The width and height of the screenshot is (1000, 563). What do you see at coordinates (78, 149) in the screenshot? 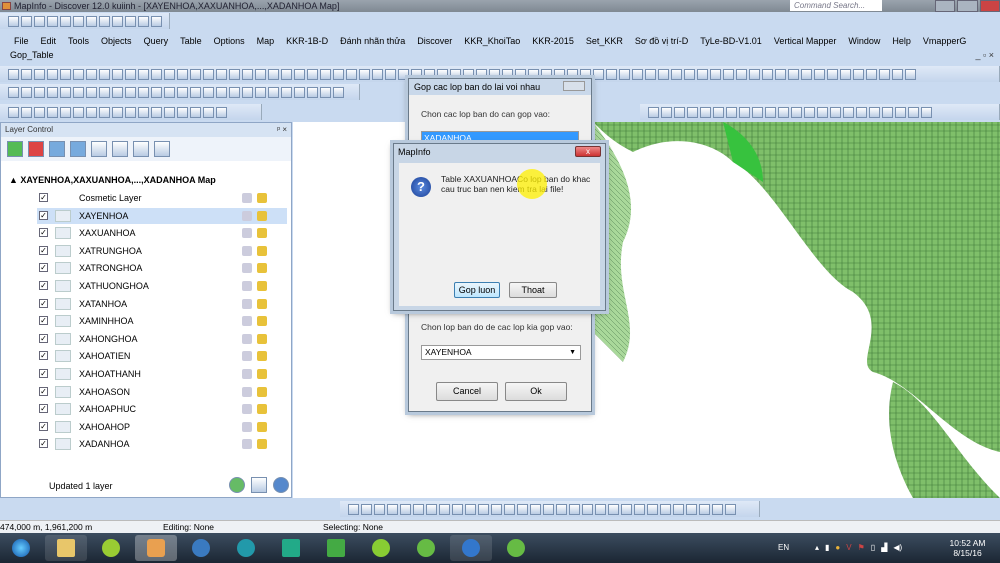
I see `move-down-icon` at bounding box center [78, 149].